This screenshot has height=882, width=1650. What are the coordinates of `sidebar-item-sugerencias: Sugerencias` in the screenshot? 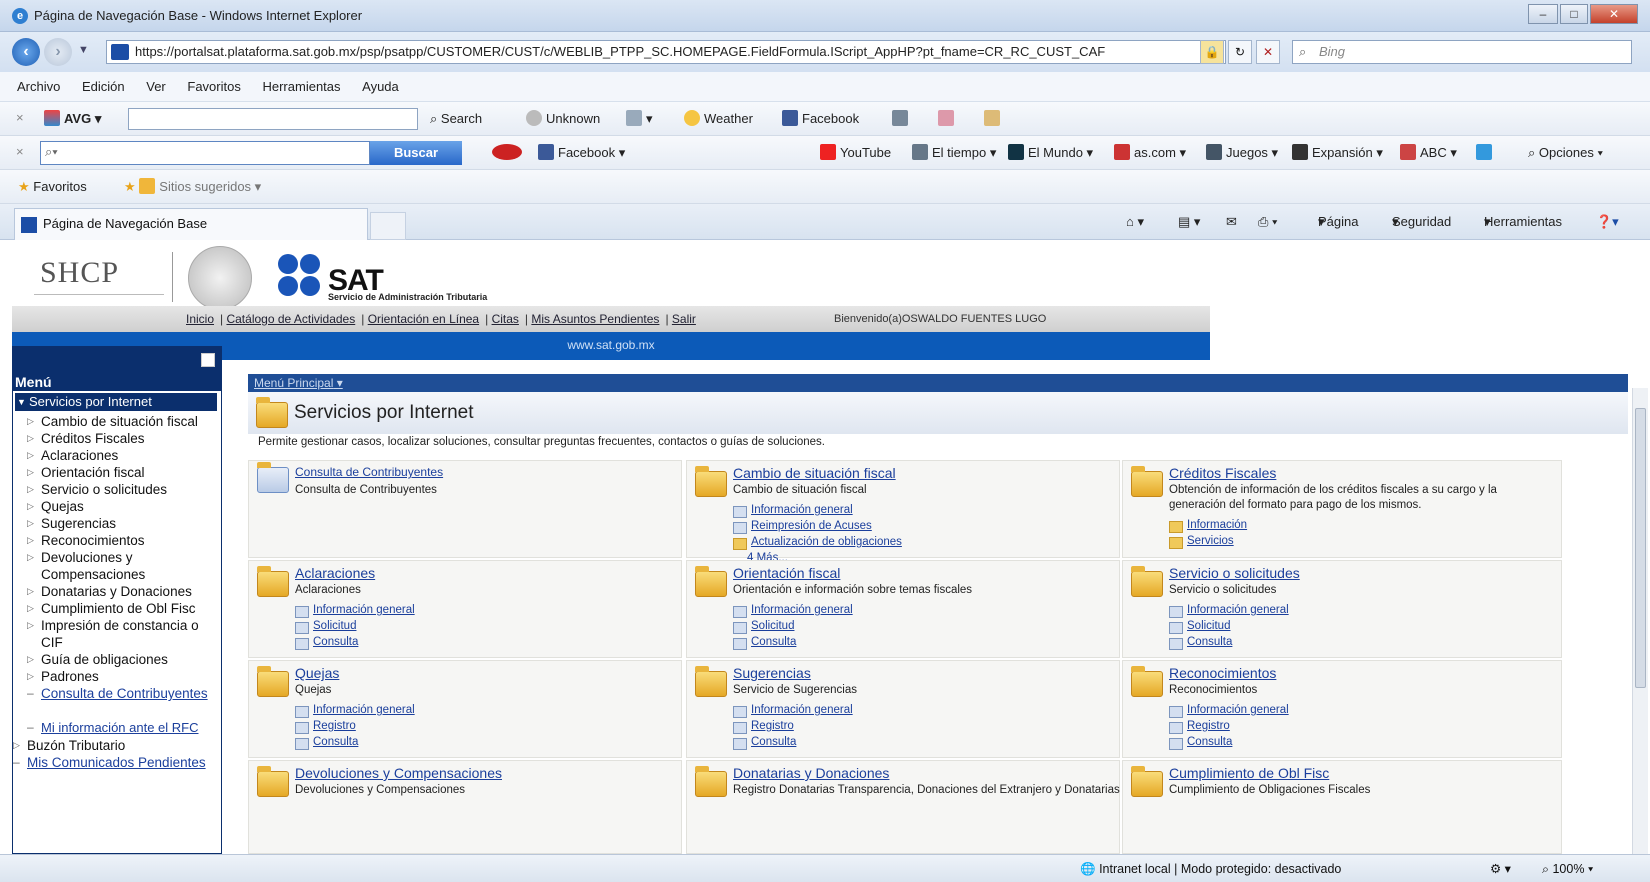 It's located at (124, 523).